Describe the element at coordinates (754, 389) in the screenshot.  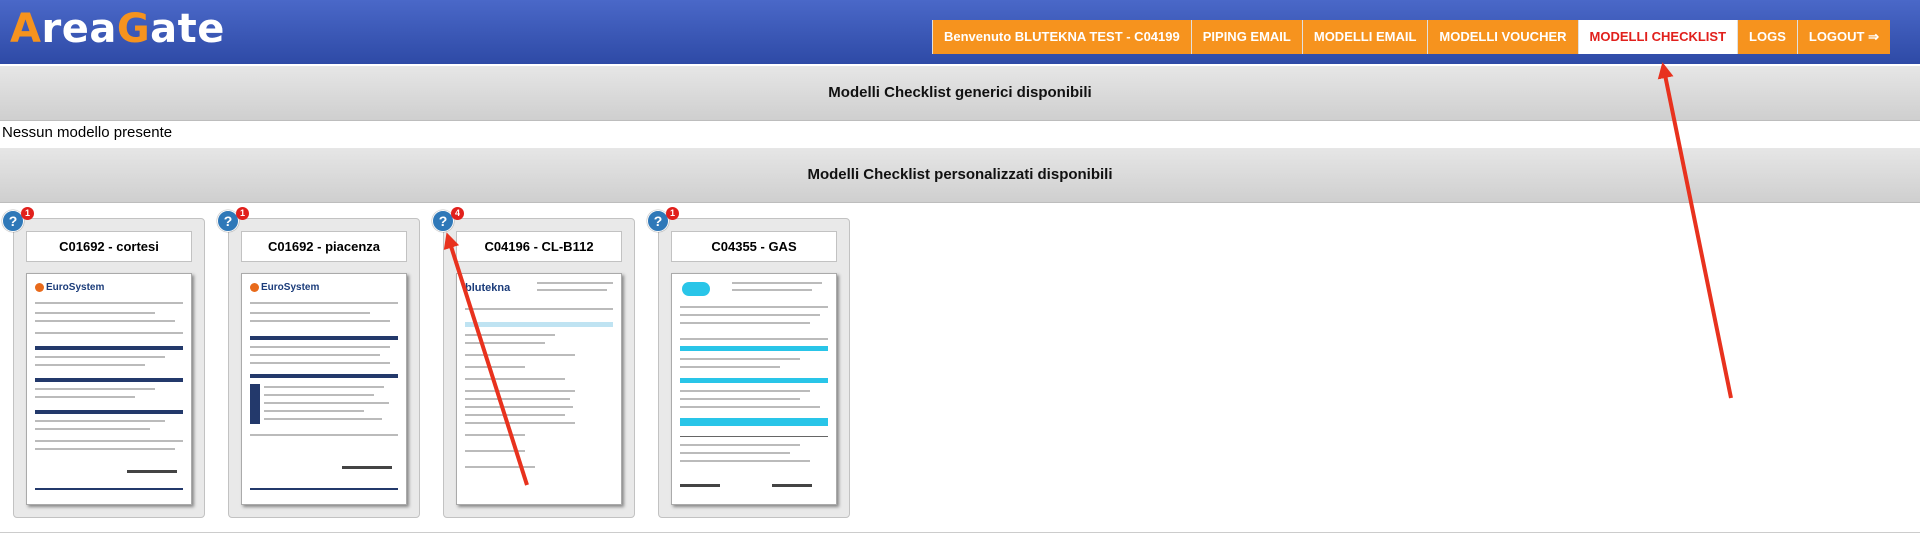
I see `checklist-preview` at that location.